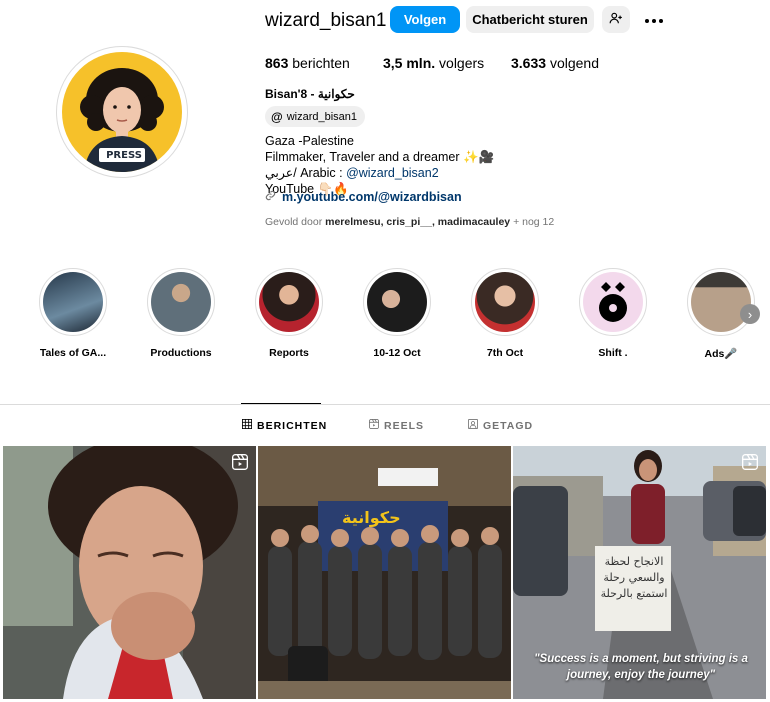 The image size is (770, 702). Describe the element at coordinates (270, 197) in the screenshot. I see `link-icon` at that location.